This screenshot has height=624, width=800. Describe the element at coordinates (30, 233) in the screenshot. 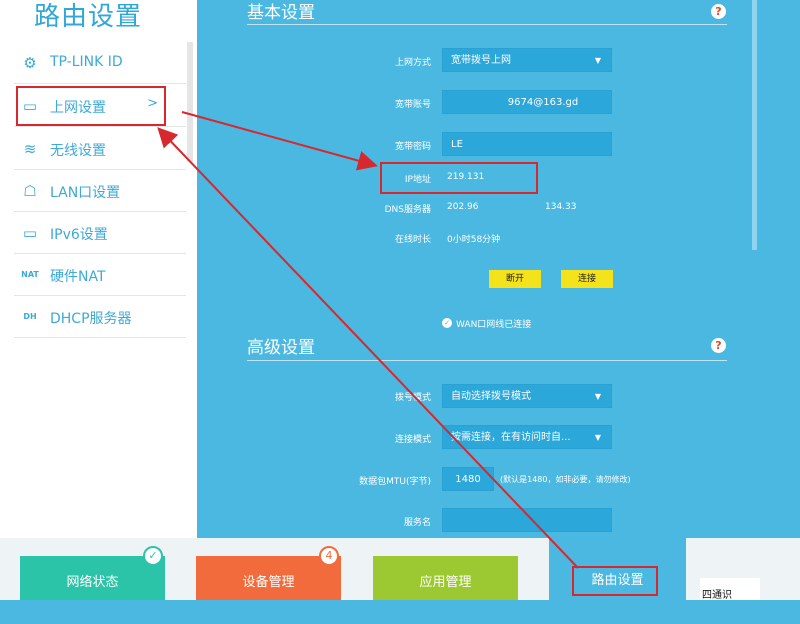

I see `laptop-icon: ▭` at that location.